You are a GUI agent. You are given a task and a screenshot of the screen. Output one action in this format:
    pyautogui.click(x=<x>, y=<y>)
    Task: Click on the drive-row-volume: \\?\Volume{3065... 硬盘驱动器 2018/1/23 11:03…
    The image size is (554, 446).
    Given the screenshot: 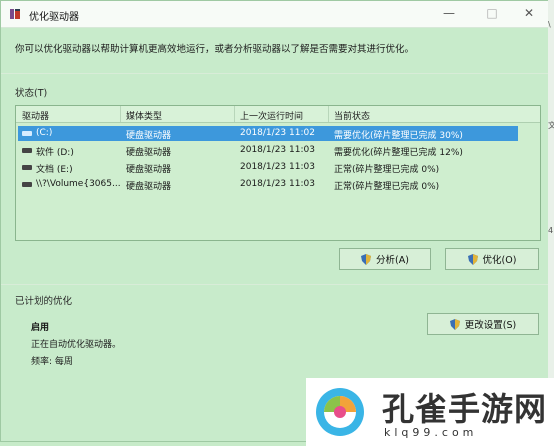 What is the action you would take?
    pyautogui.click(x=268, y=184)
    